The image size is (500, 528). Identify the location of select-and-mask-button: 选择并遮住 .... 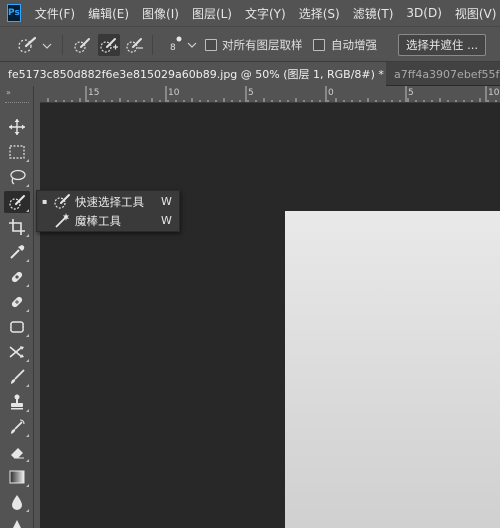
(442, 45).